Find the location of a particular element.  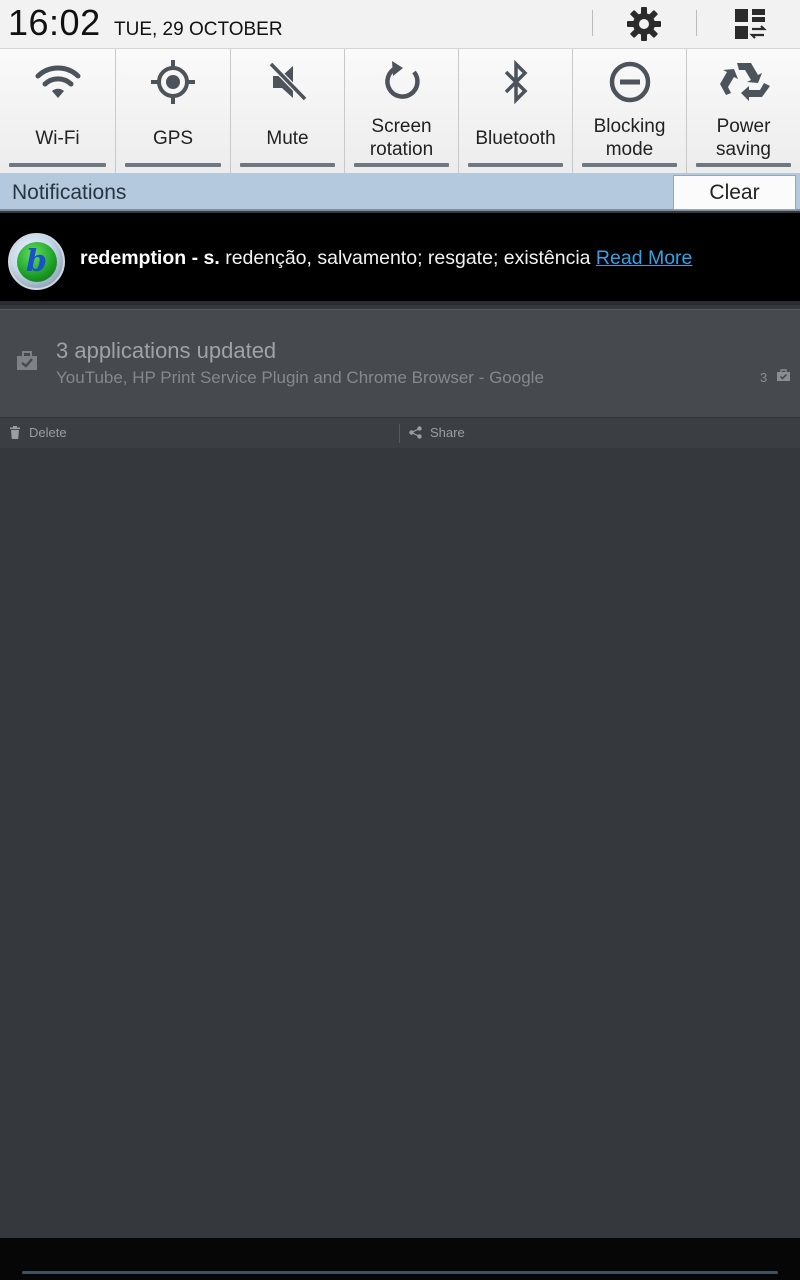

dictionary-word: redemption is located at coordinates (133, 258).